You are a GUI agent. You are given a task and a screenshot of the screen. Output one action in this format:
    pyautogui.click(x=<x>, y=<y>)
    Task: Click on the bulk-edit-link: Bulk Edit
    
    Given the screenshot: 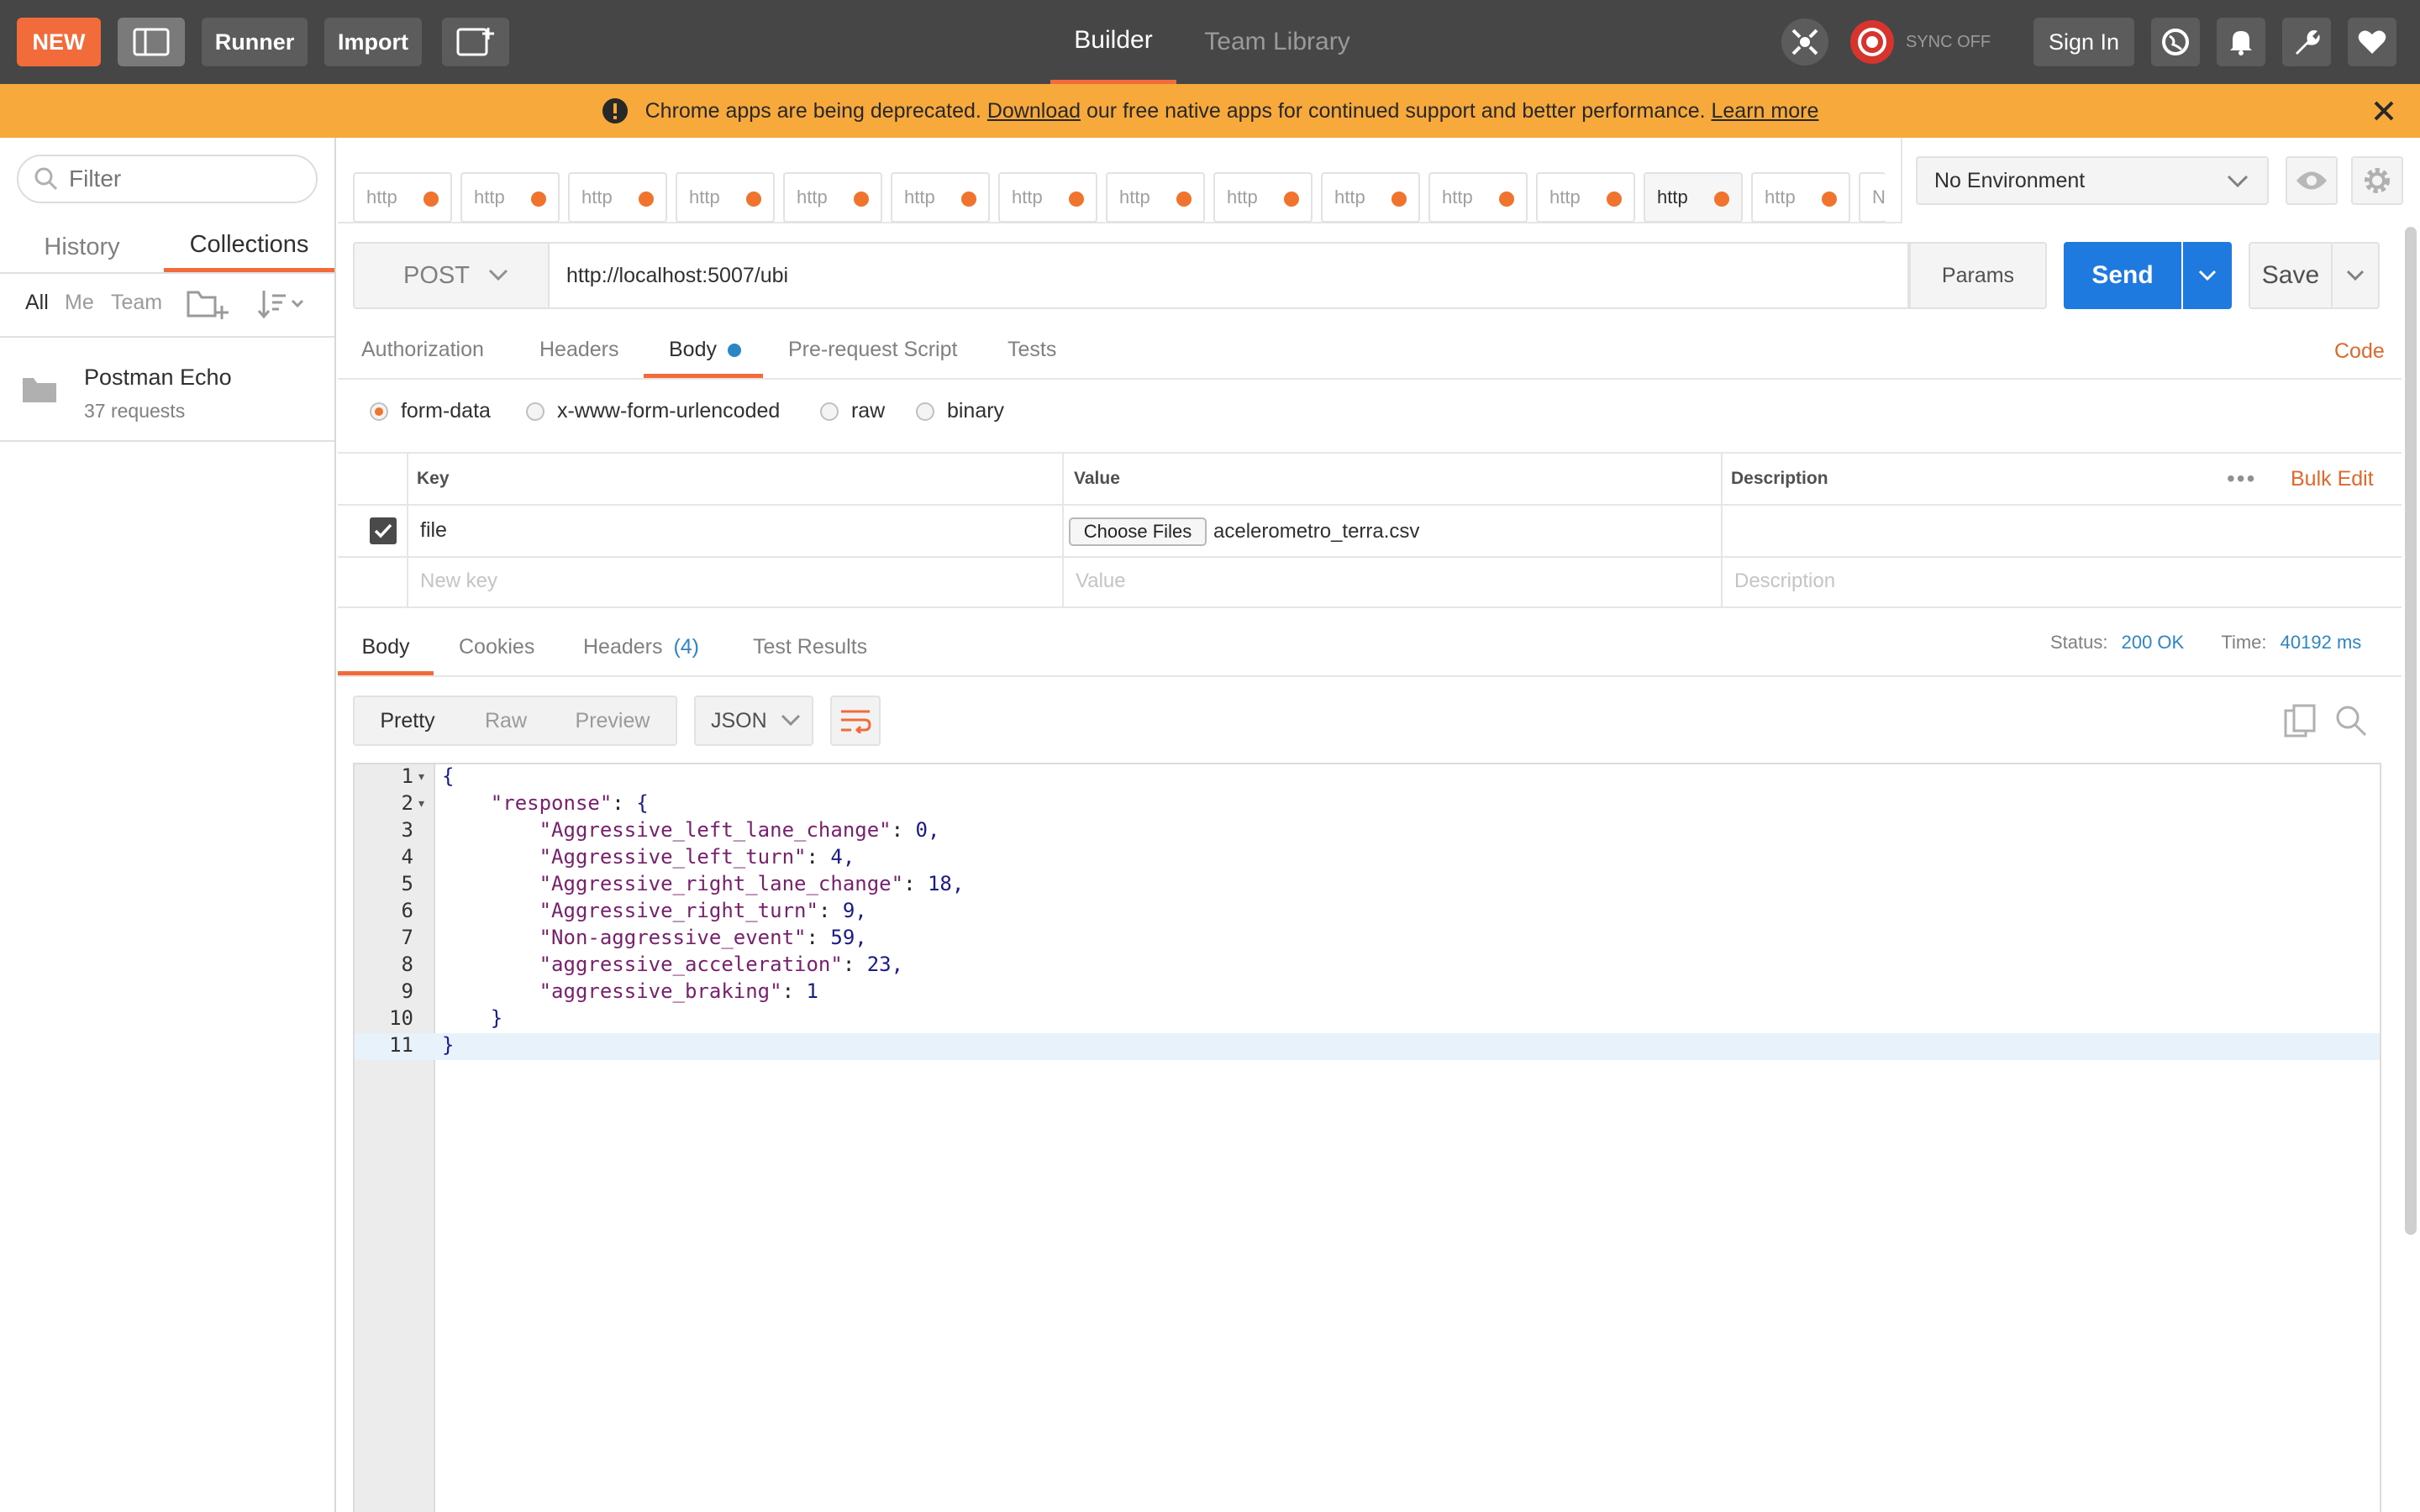 What is the action you would take?
    pyautogui.click(x=2332, y=479)
    